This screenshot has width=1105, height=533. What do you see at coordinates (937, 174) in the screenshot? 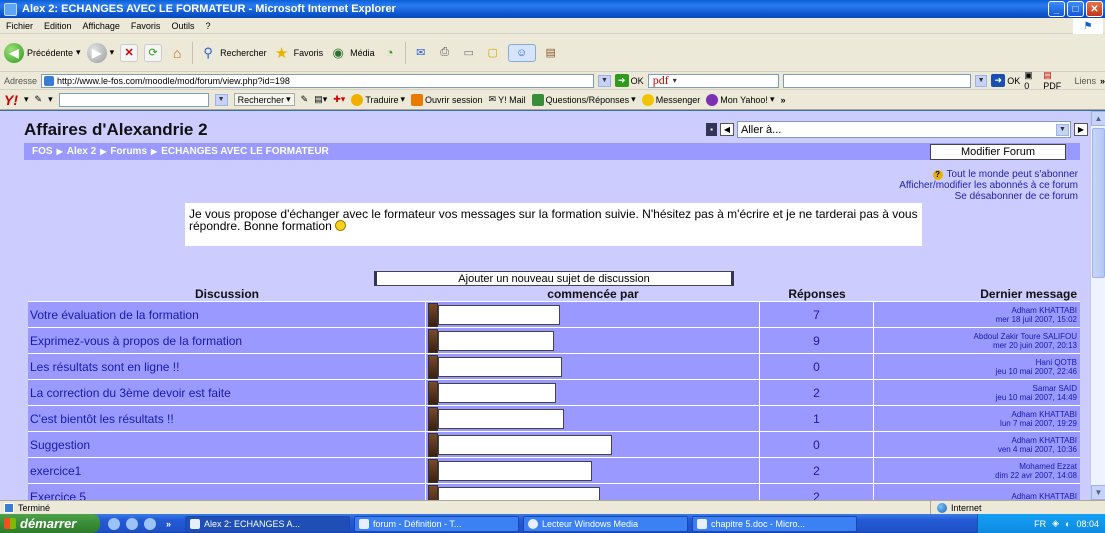
I see `help-icon: ?` at bounding box center [937, 174].